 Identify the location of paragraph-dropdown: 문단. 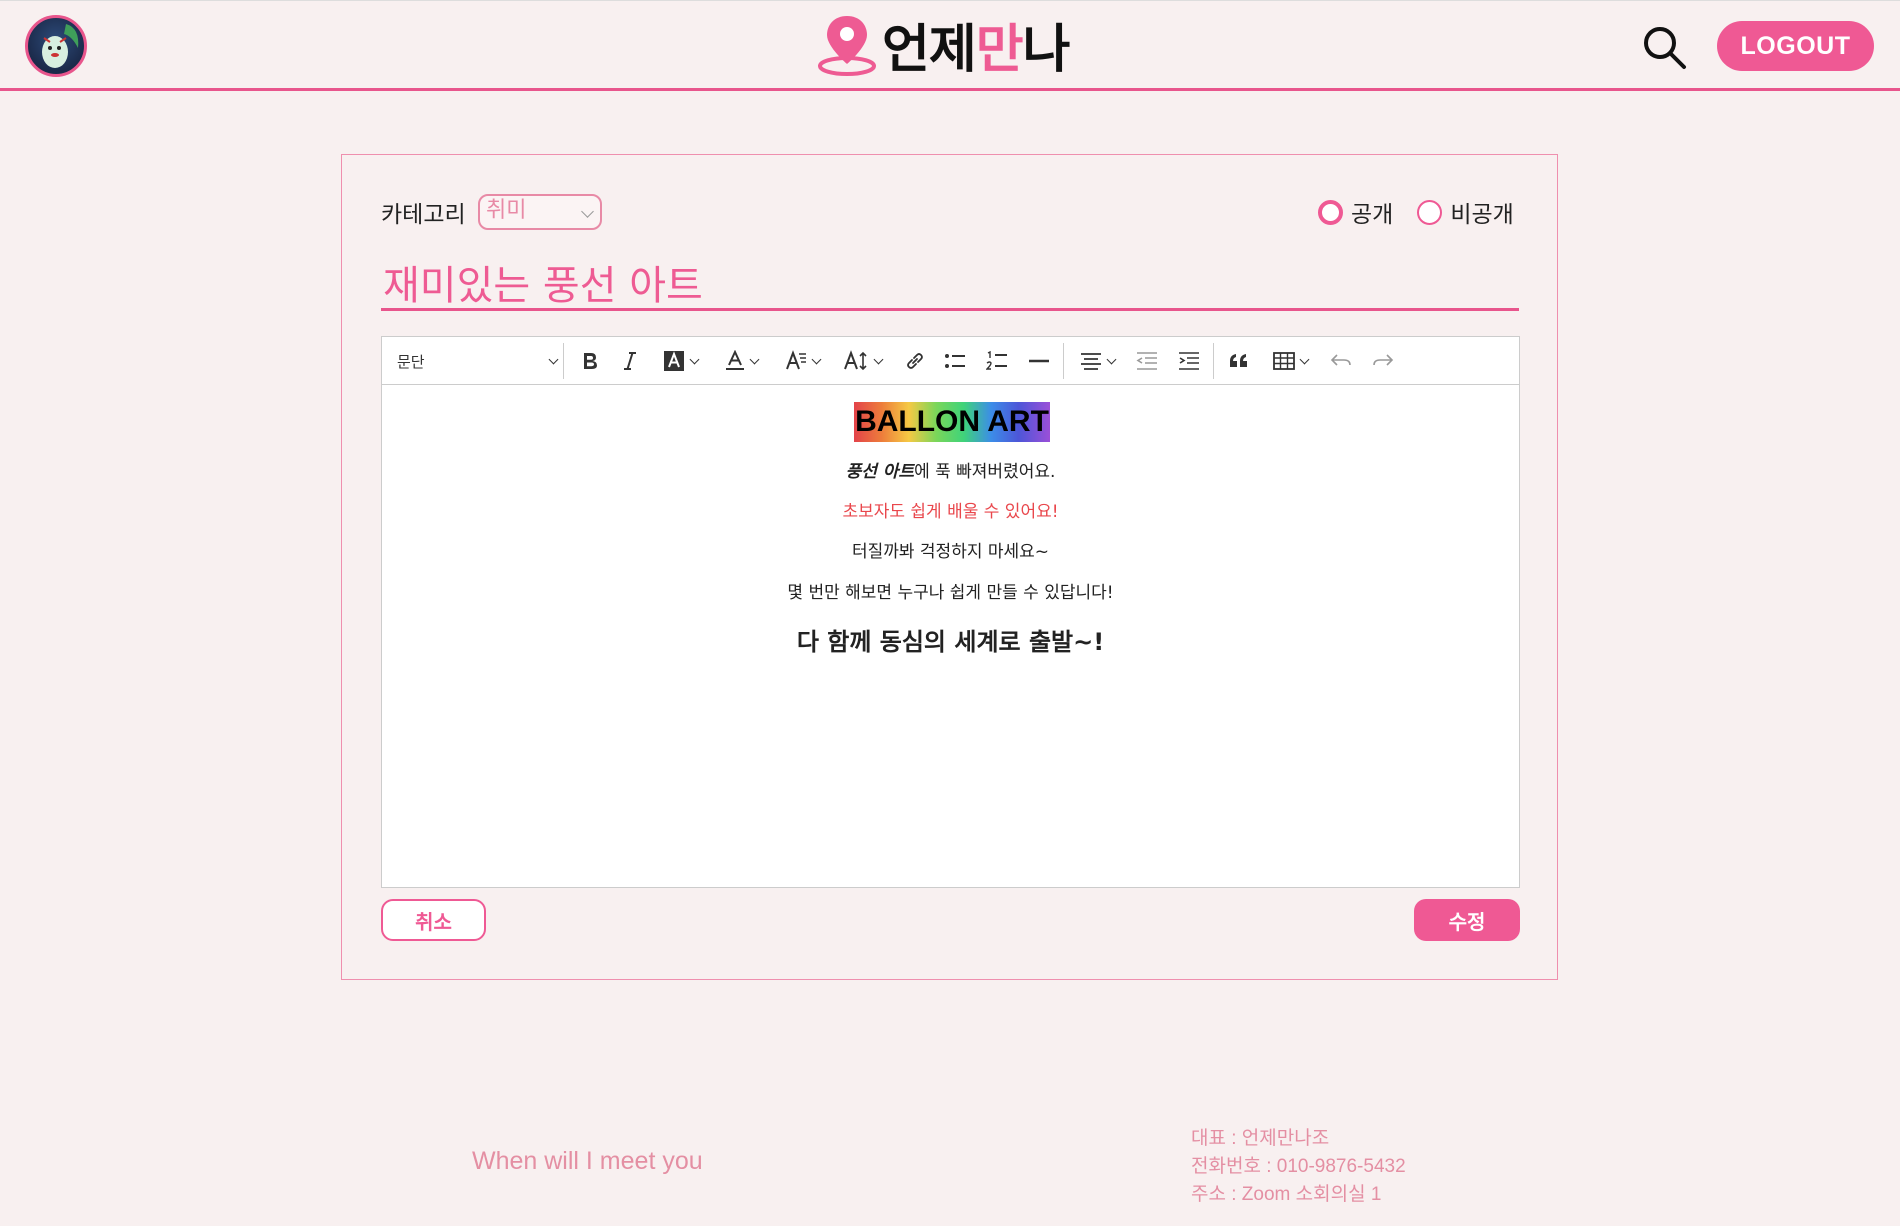
(478, 361).